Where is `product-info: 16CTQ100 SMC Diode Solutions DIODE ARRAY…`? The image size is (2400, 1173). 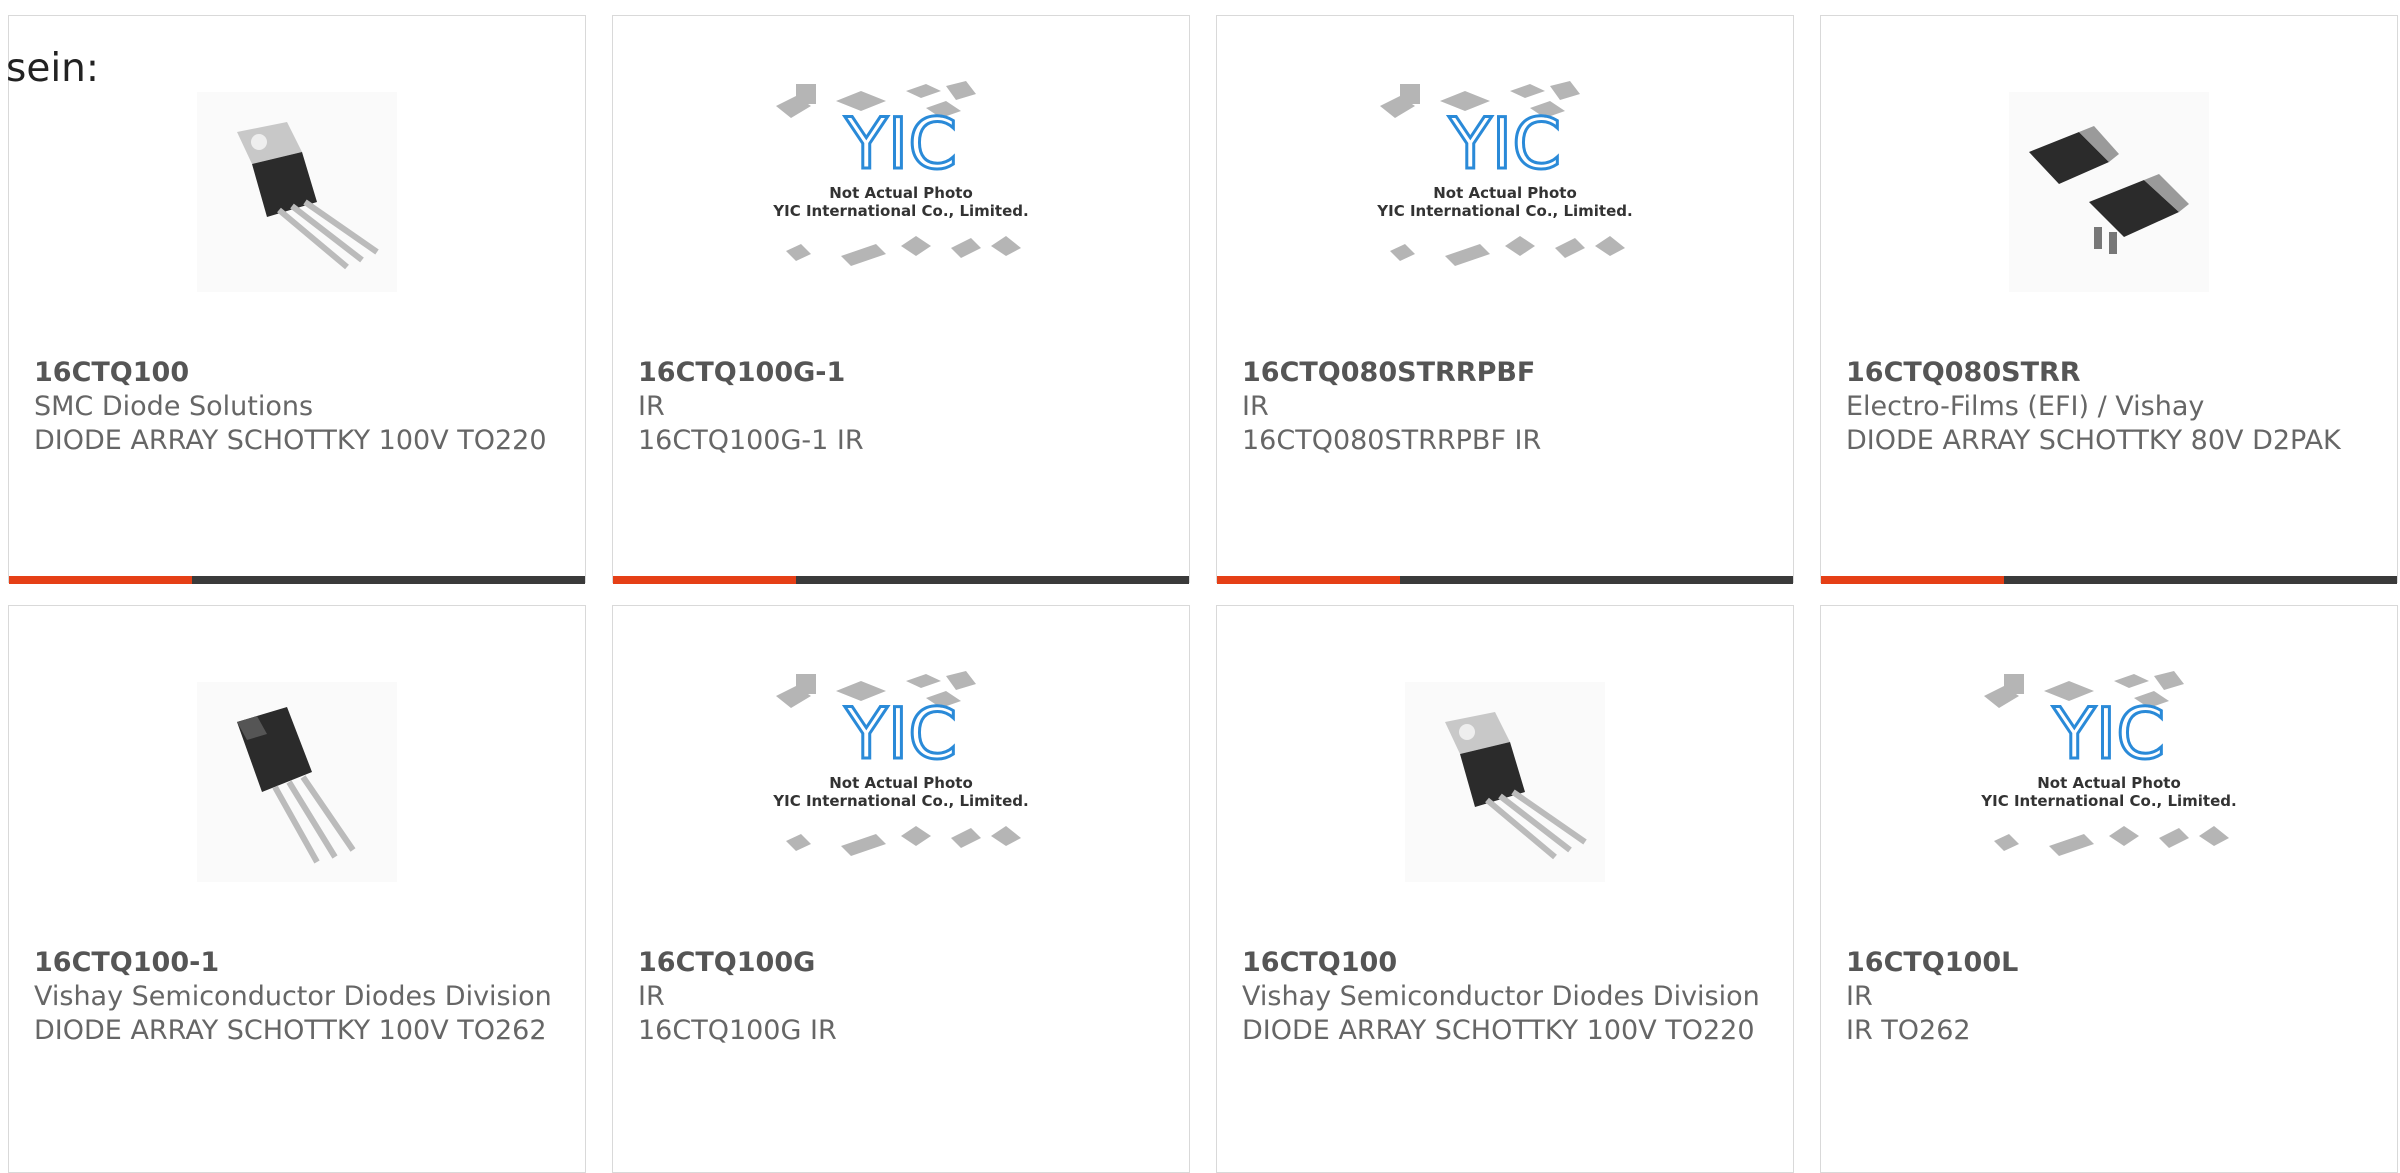
product-info: 16CTQ100 SMC Diode Solutions DIODE ARRAY… is located at coordinates (299, 407).